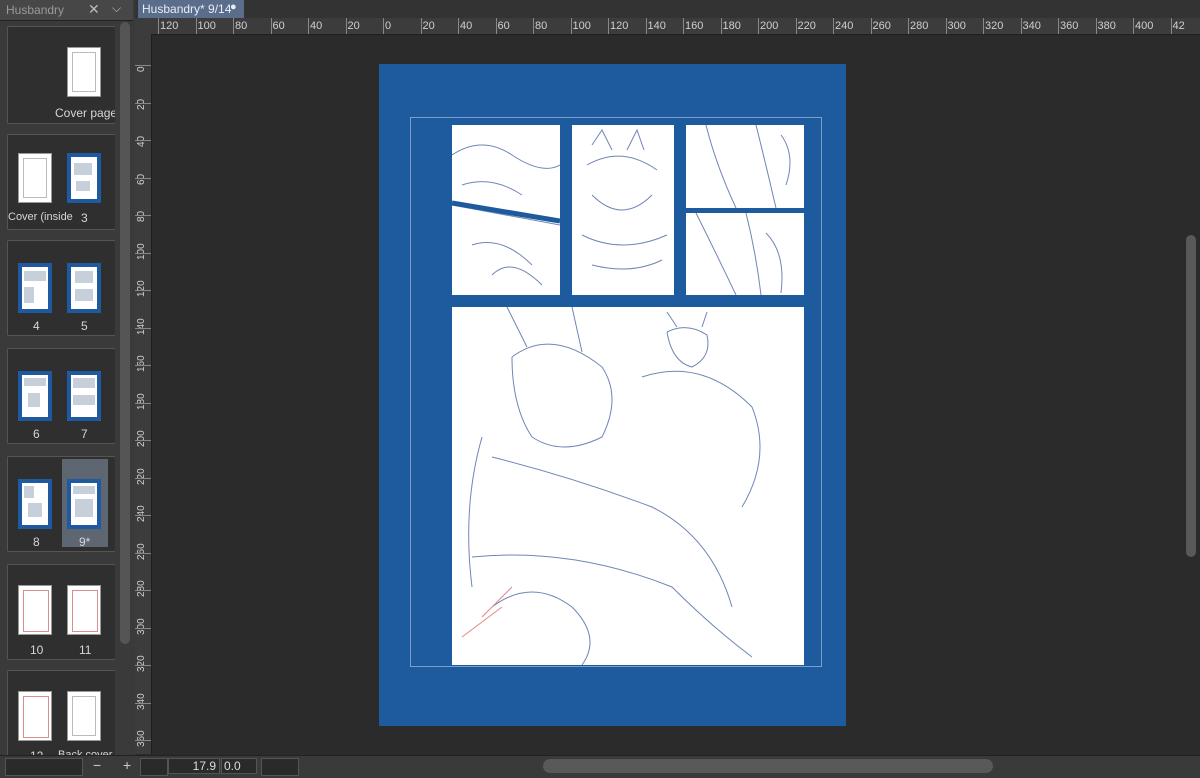 This screenshot has height=778, width=1200. Describe the element at coordinates (94, 9) in the screenshot. I see `close-icon: ✕` at that location.